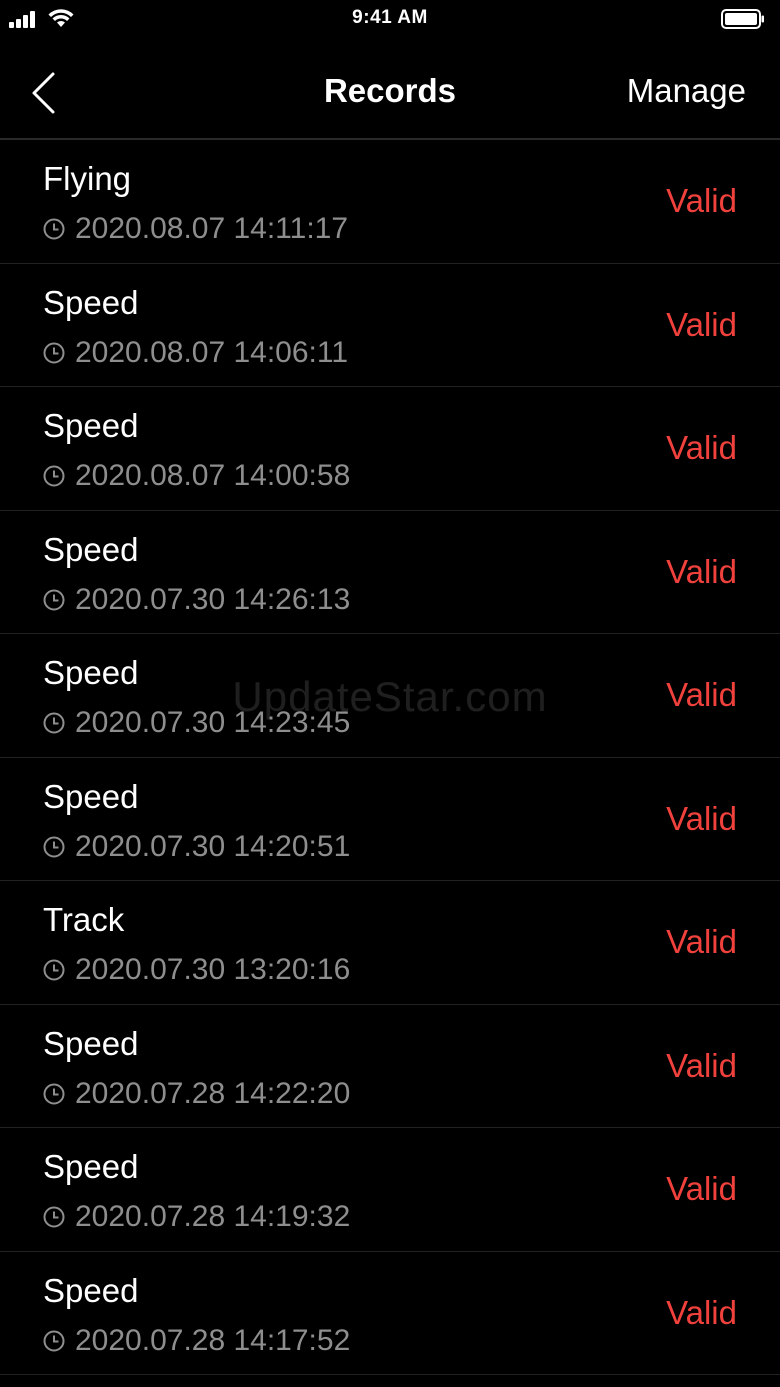  I want to click on record-row: Speed 2020.07.28 14:22:20 Valid, so click(390, 1066).